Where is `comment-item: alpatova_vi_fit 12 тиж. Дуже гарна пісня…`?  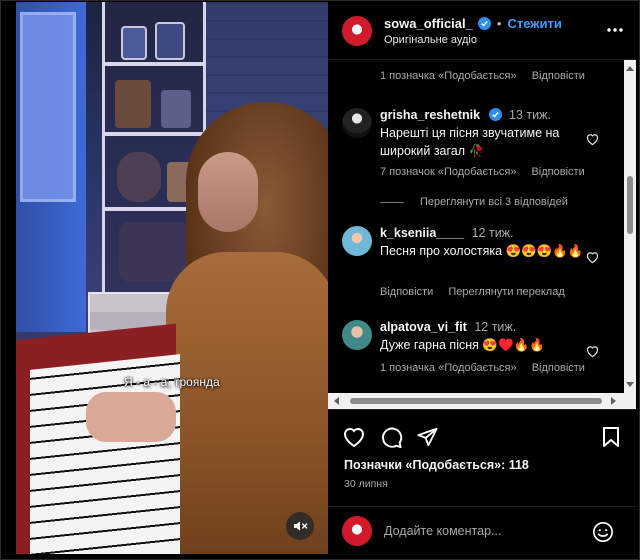
comment-item: alpatova_vi_fit 12 тиж. Дуже гарна пісня… is located at coordinates (483, 338).